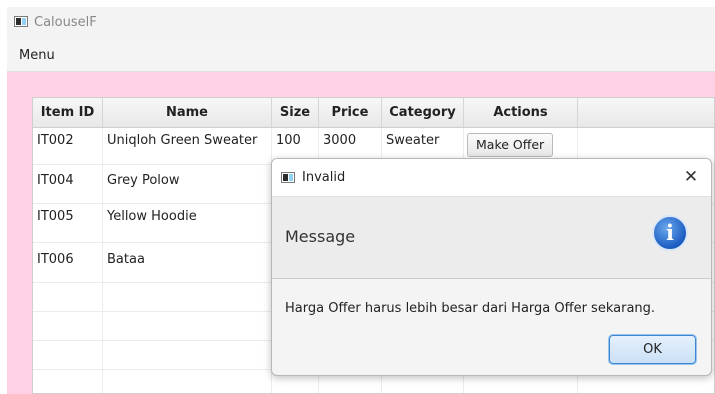 Image resolution: width=715 pixels, height=394 pixels. I want to click on table-header: Item ID Name Size Price Category Actions, so click(373, 113).